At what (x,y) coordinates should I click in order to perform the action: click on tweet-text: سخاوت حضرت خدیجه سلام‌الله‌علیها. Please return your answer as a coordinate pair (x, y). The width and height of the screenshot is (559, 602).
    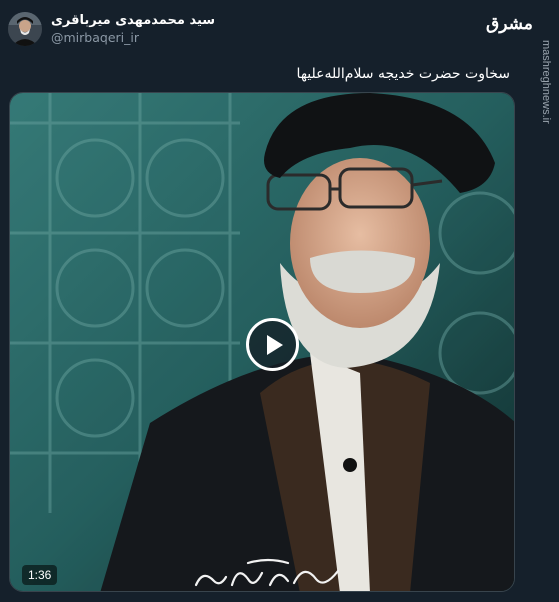
    Looking at the image, I should click on (403, 74).